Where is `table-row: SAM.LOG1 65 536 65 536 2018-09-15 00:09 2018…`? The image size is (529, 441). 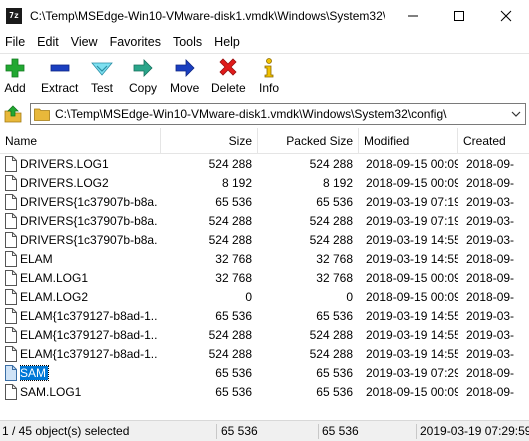 table-row: SAM.LOG1 65 536 65 536 2018-09-15 00:09 2018… is located at coordinates (264, 391).